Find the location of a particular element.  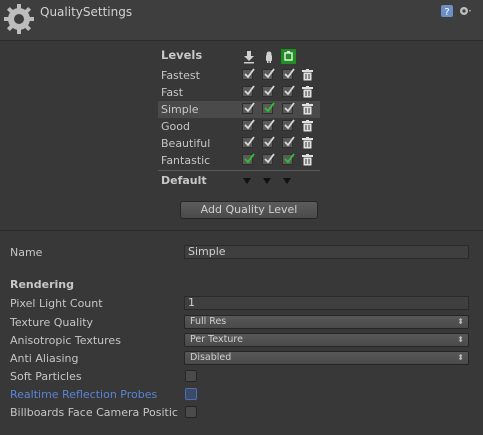

pixel-light-count-label: Pixel Light Count is located at coordinates (56, 303).